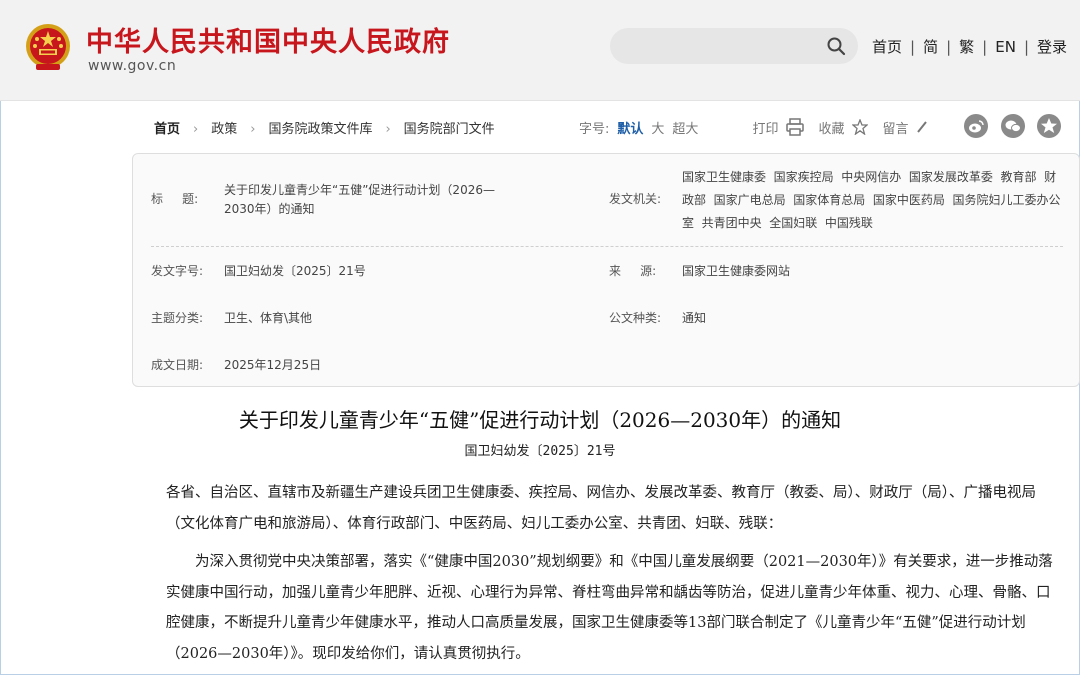  What do you see at coordinates (594, 129) in the screenshot?
I see `font-size-label: 字号:` at bounding box center [594, 129].